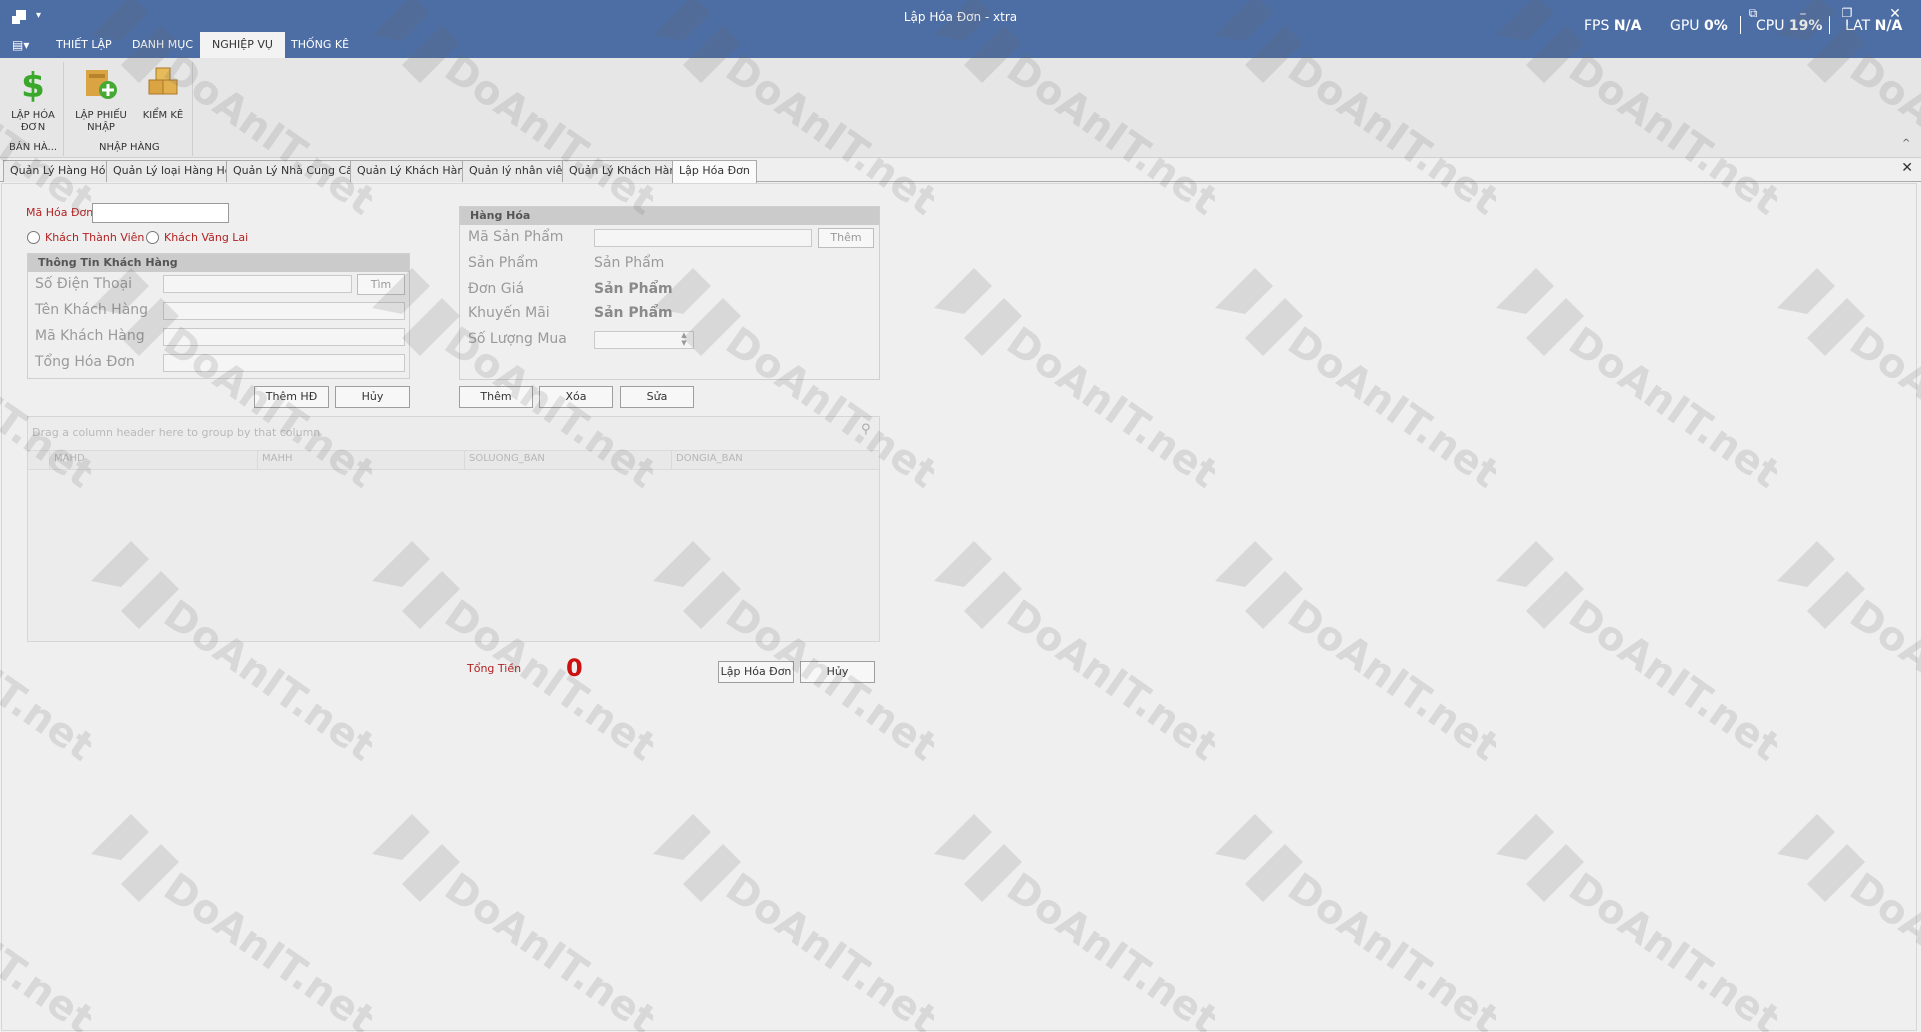 Image resolution: width=1921 pixels, height=1032 pixels. I want to click on ma-khach-hang-label: Mã Khách Hàng, so click(90, 336).